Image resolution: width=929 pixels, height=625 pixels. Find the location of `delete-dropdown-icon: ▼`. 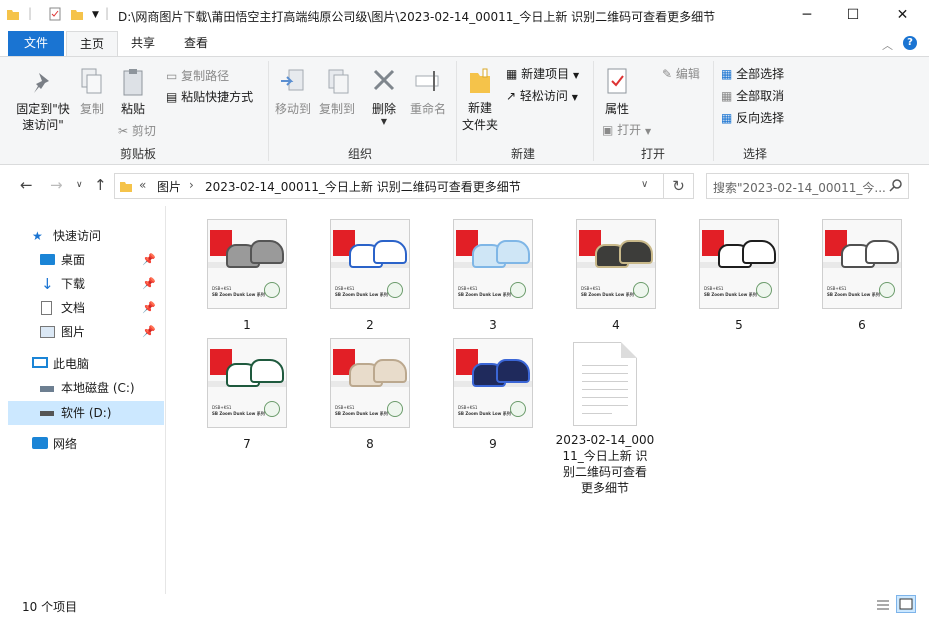

delete-dropdown-icon: ▼ is located at coordinates (384, 121).